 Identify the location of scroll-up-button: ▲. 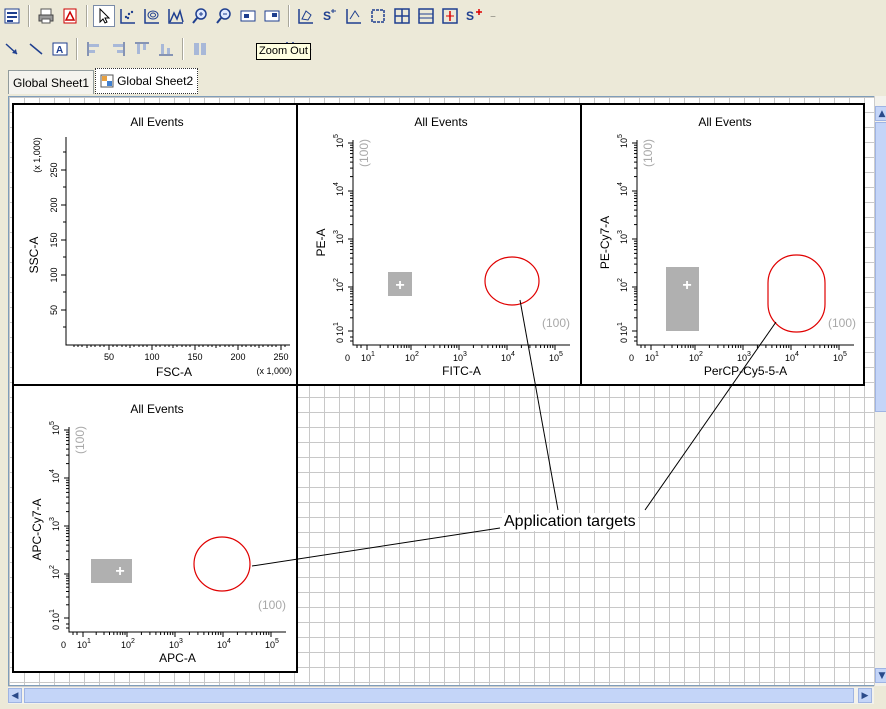
(880, 113).